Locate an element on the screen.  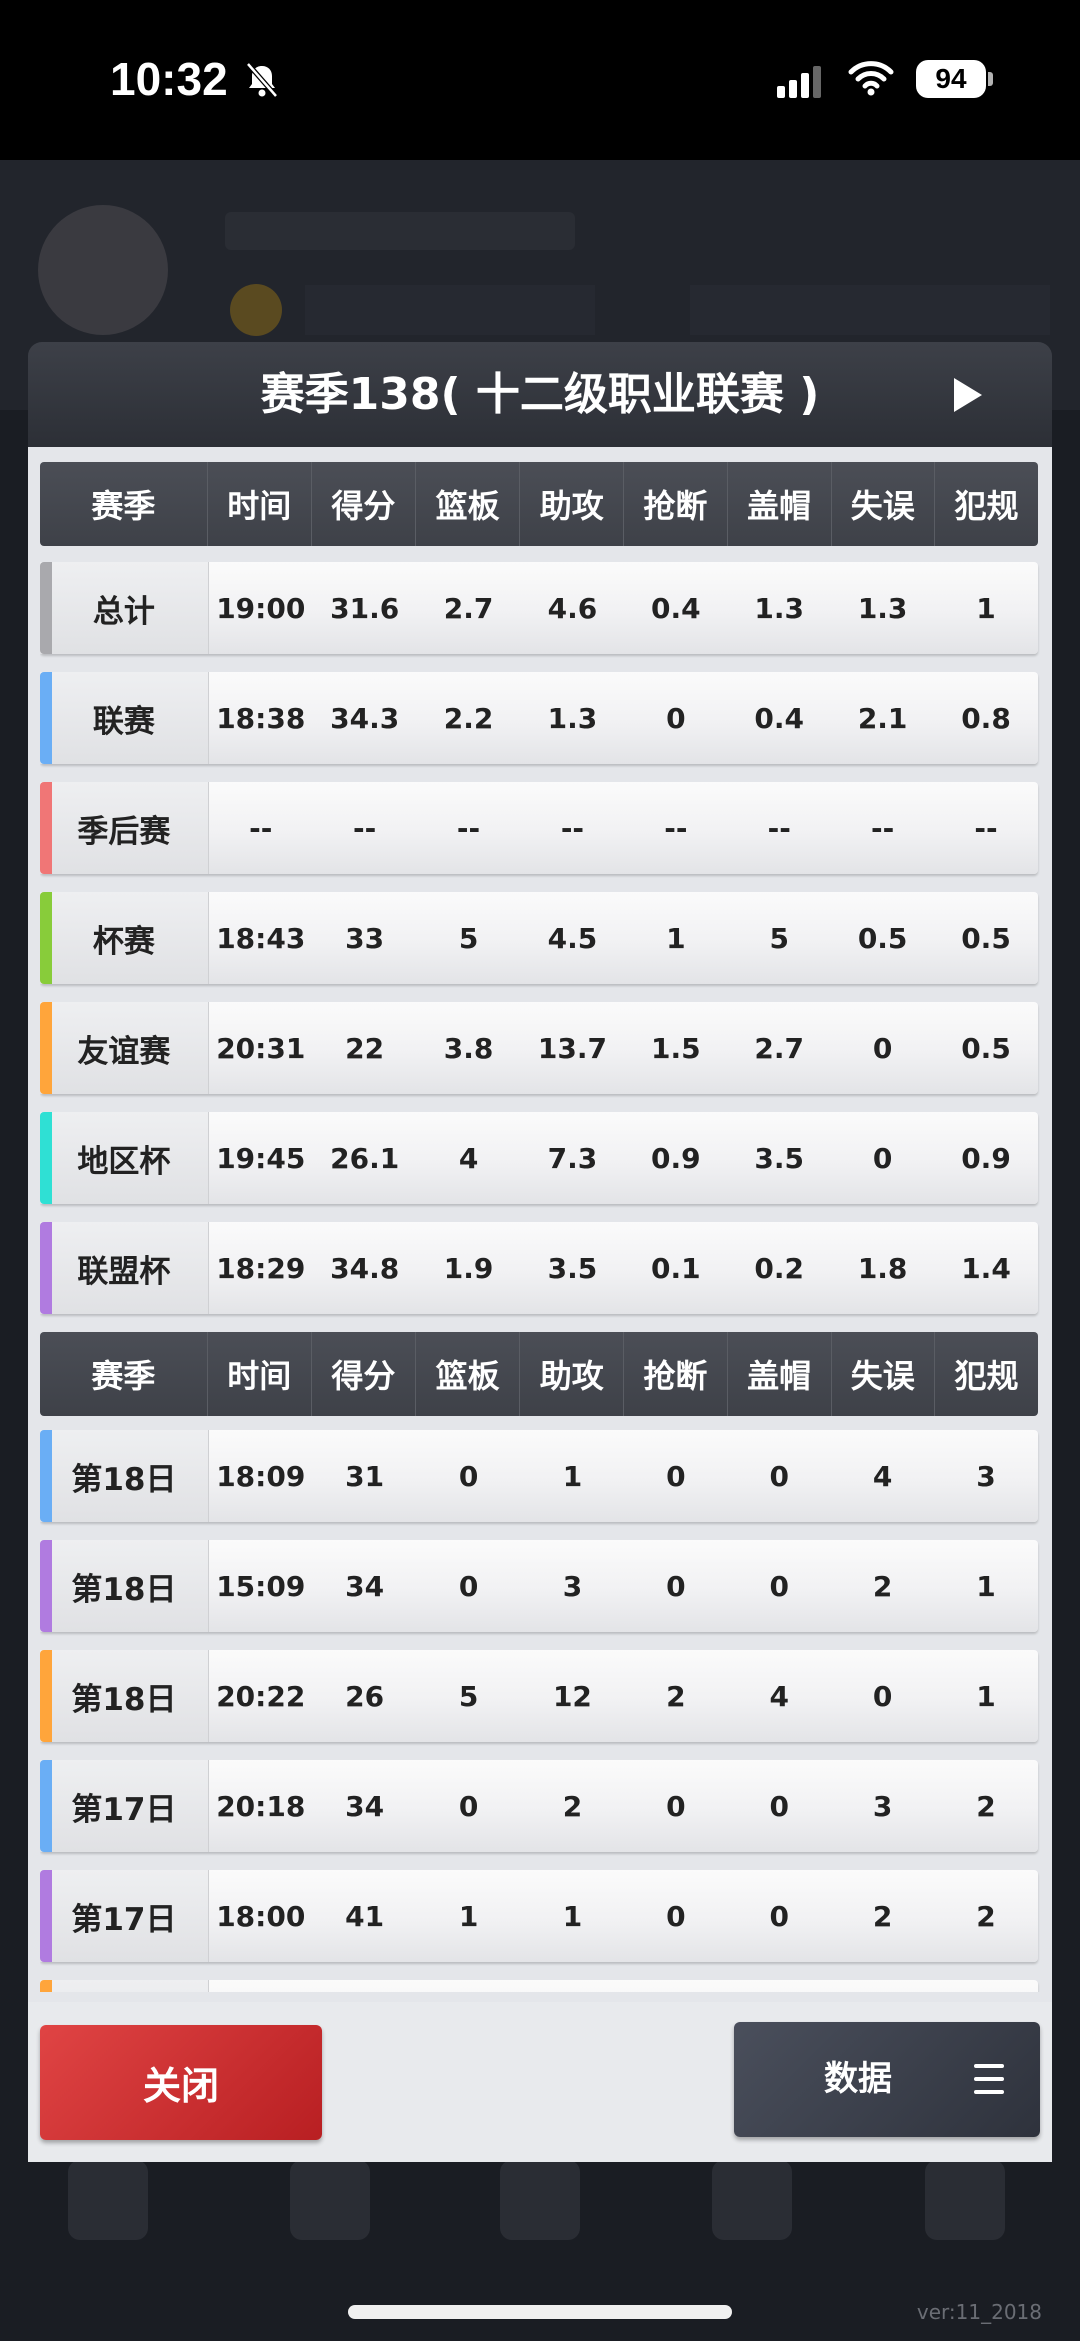
cell-time: 19:00 is located at coordinates (261, 608).